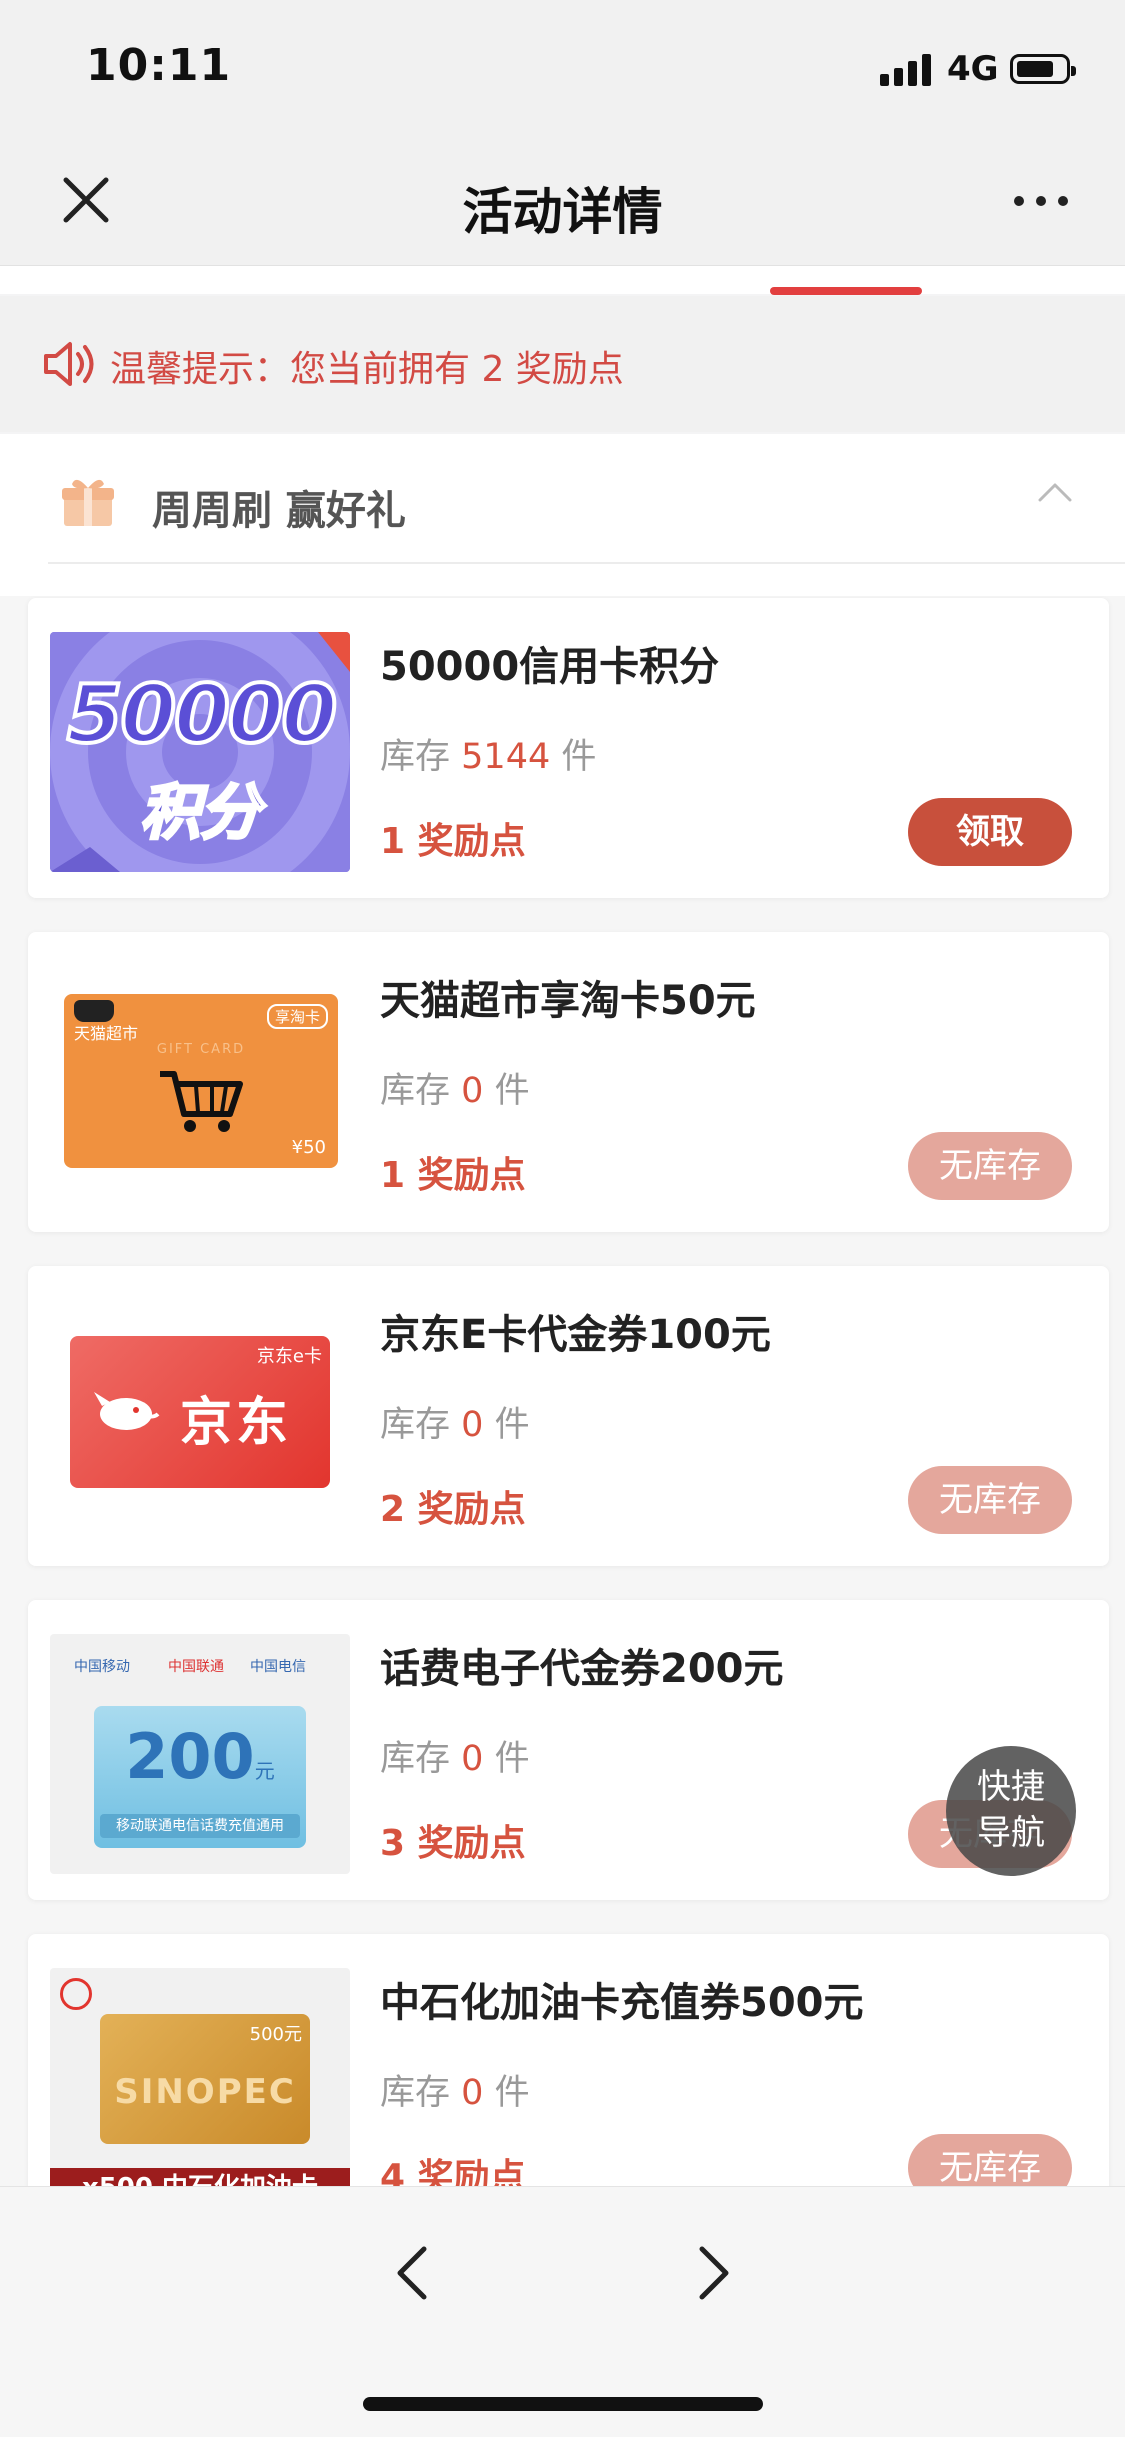 The width and height of the screenshot is (1125, 2437). Describe the element at coordinates (200, 1826) in the screenshot. I see `voucher-caption: 移动联通电信话费充值通用` at that location.